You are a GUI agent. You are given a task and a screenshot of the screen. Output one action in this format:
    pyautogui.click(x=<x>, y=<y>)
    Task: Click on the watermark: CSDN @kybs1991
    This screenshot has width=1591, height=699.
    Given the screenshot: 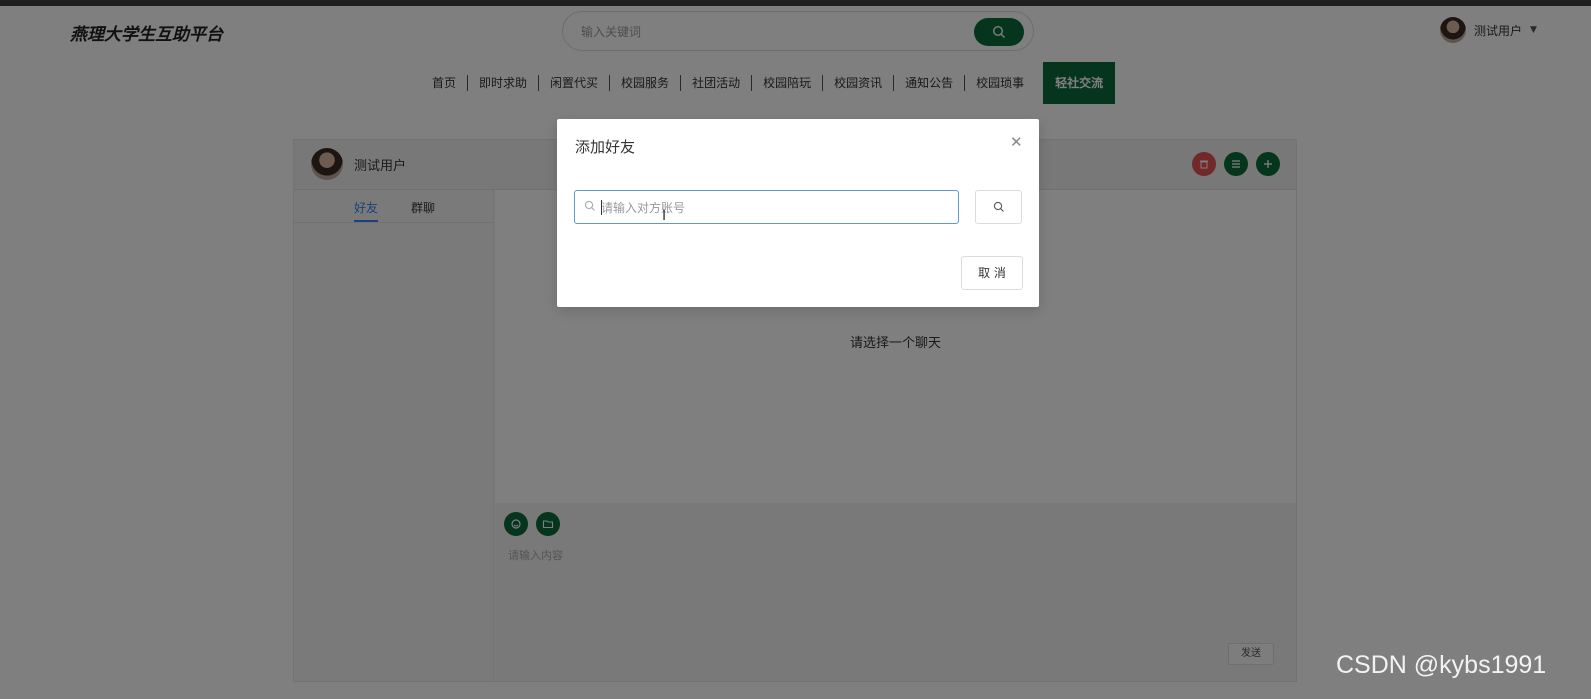 What is the action you would take?
    pyautogui.click(x=1441, y=665)
    